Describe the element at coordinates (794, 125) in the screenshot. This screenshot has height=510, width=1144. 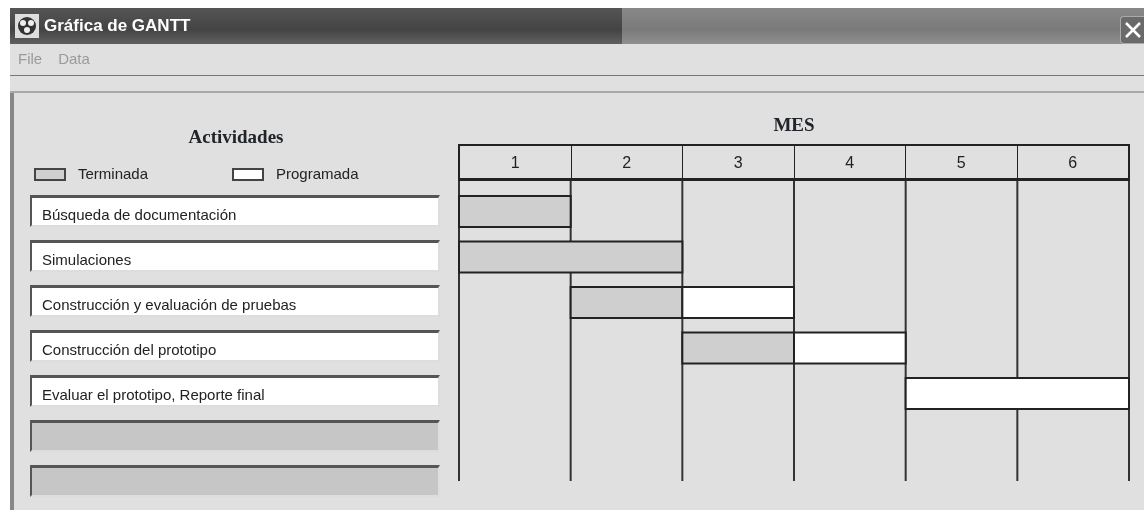
I see `chart-heading: MES` at that location.